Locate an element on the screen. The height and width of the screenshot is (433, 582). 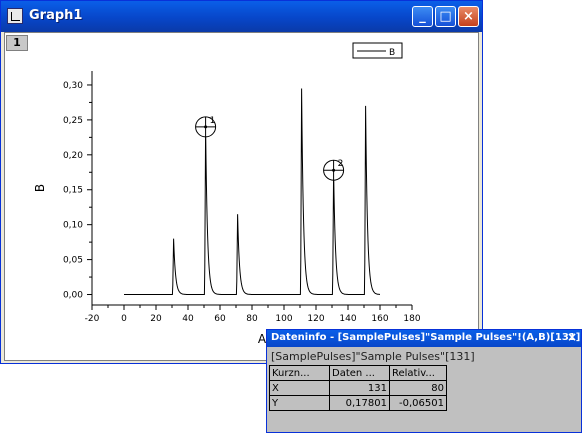
x-tick-label: 100 is located at coordinates (283, 319).